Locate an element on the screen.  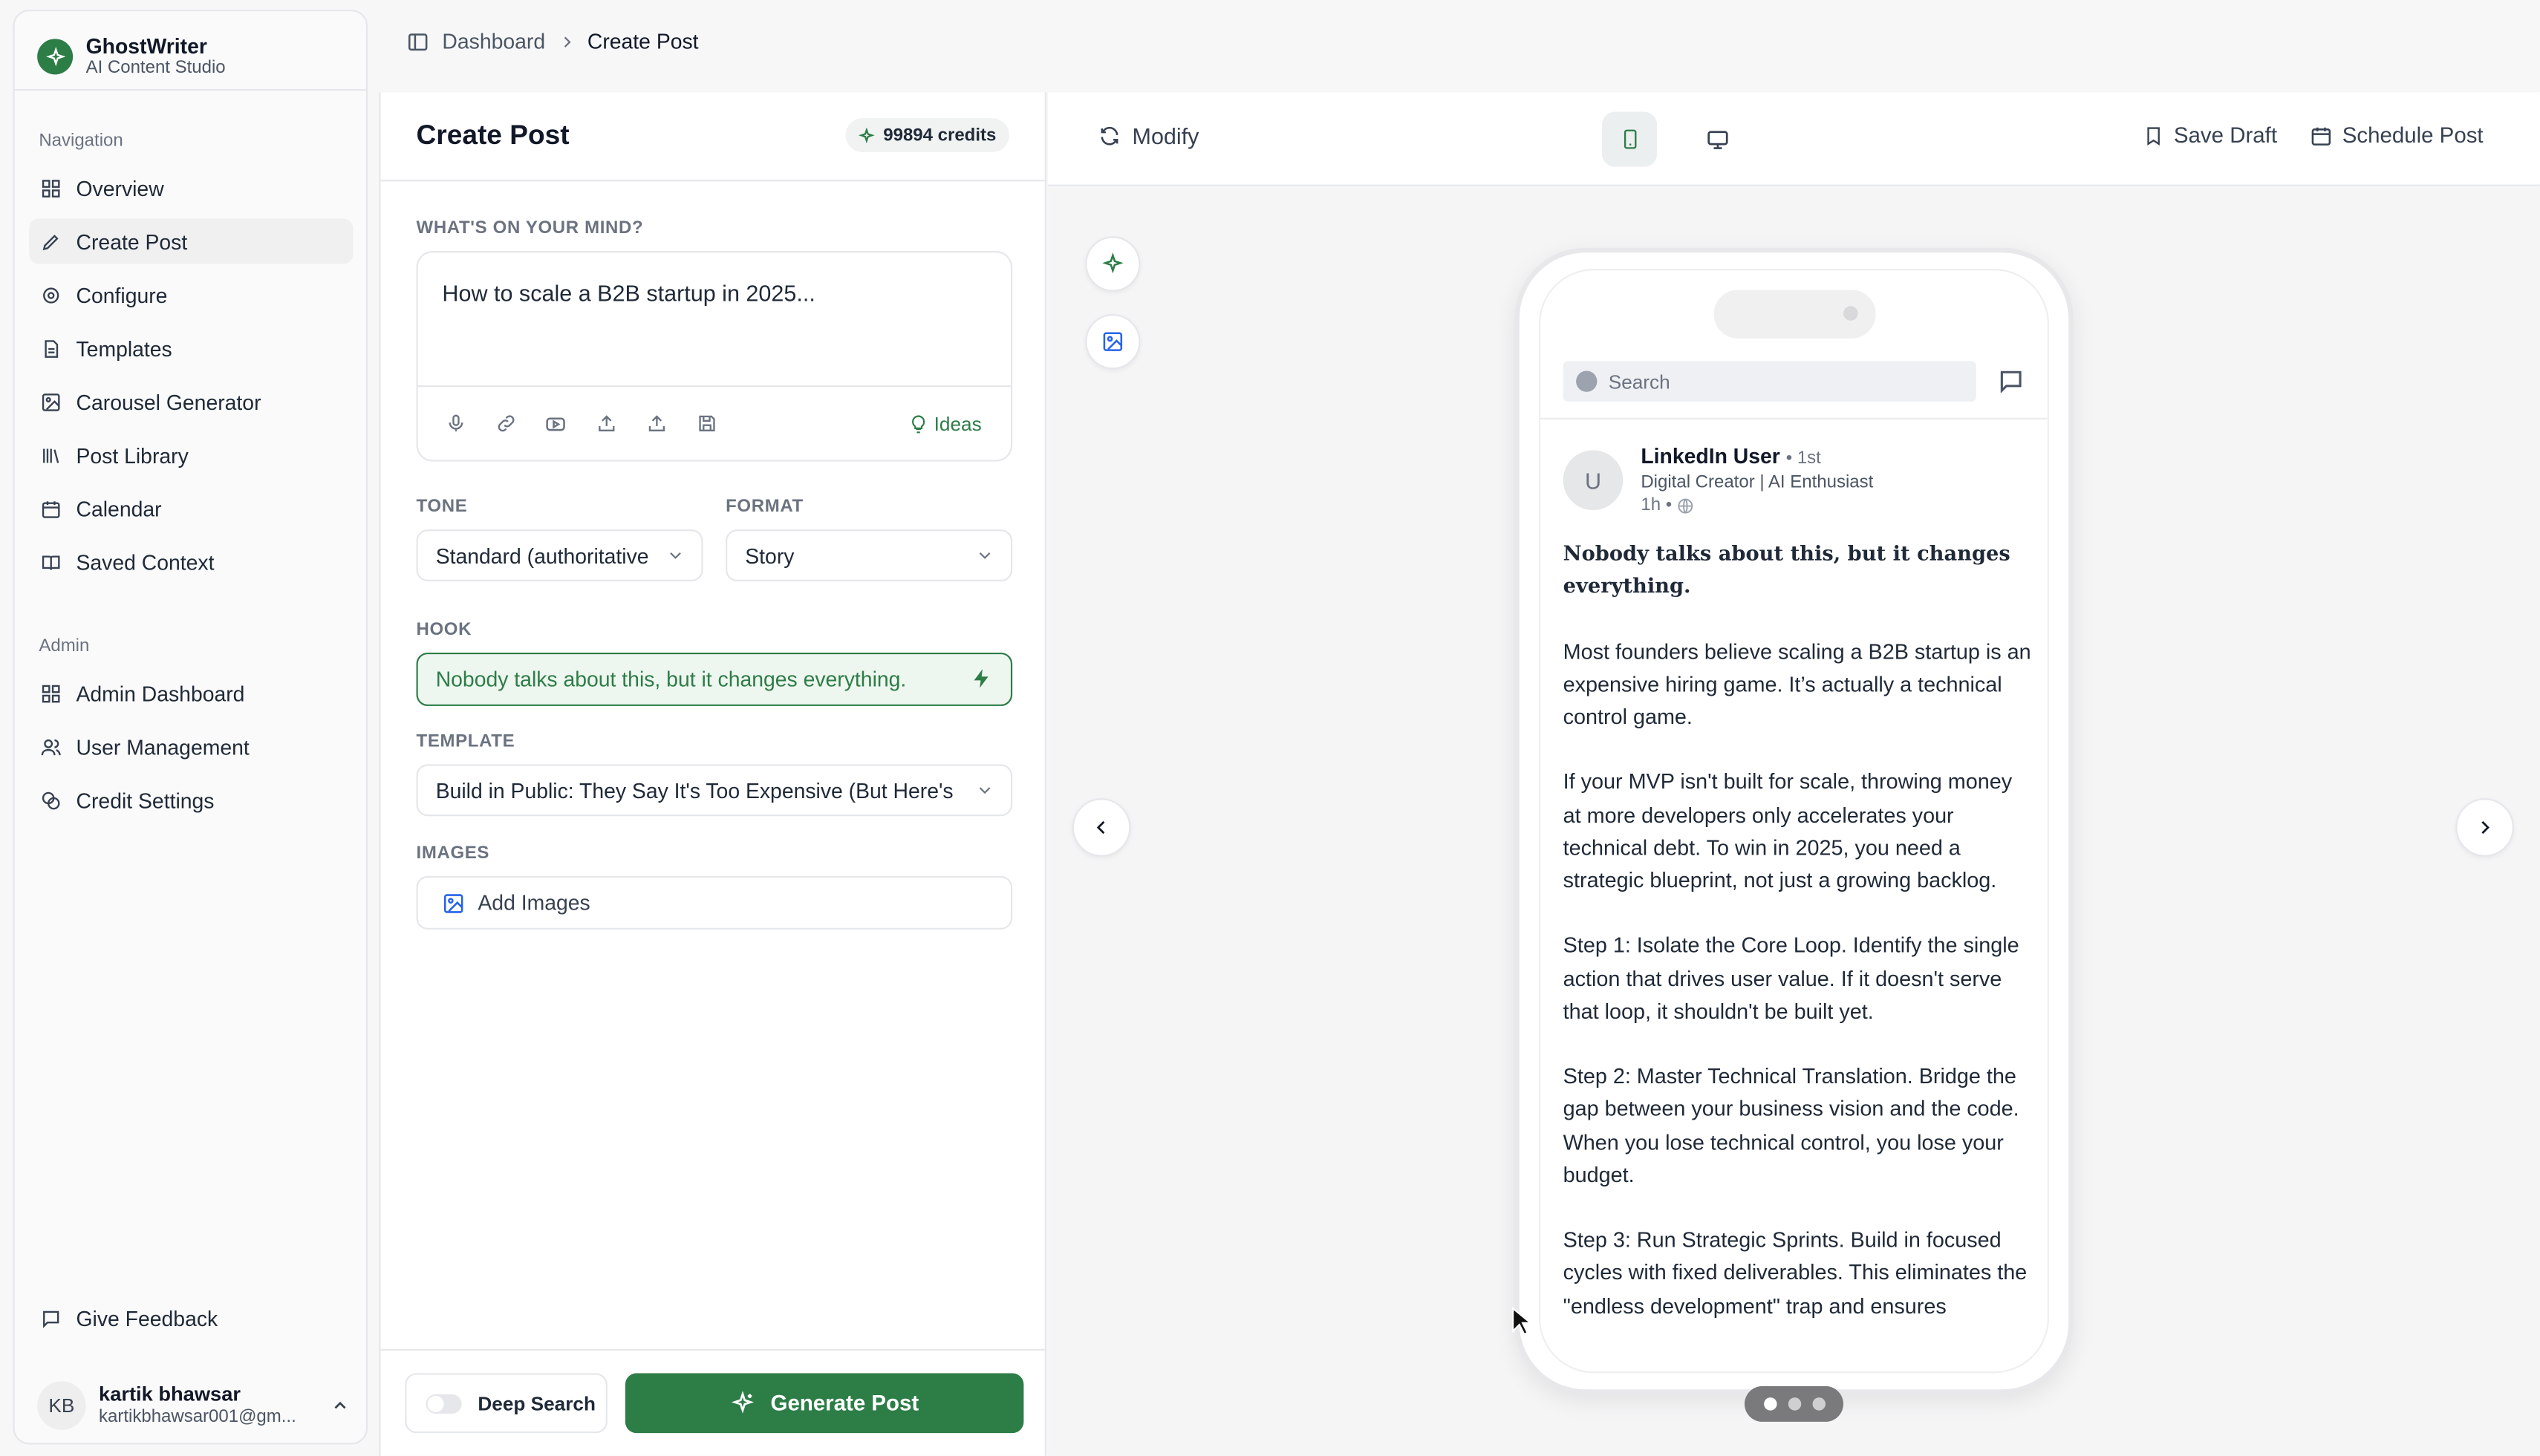
sidebar-item-label: Admin Dashboard is located at coordinates (160, 693).